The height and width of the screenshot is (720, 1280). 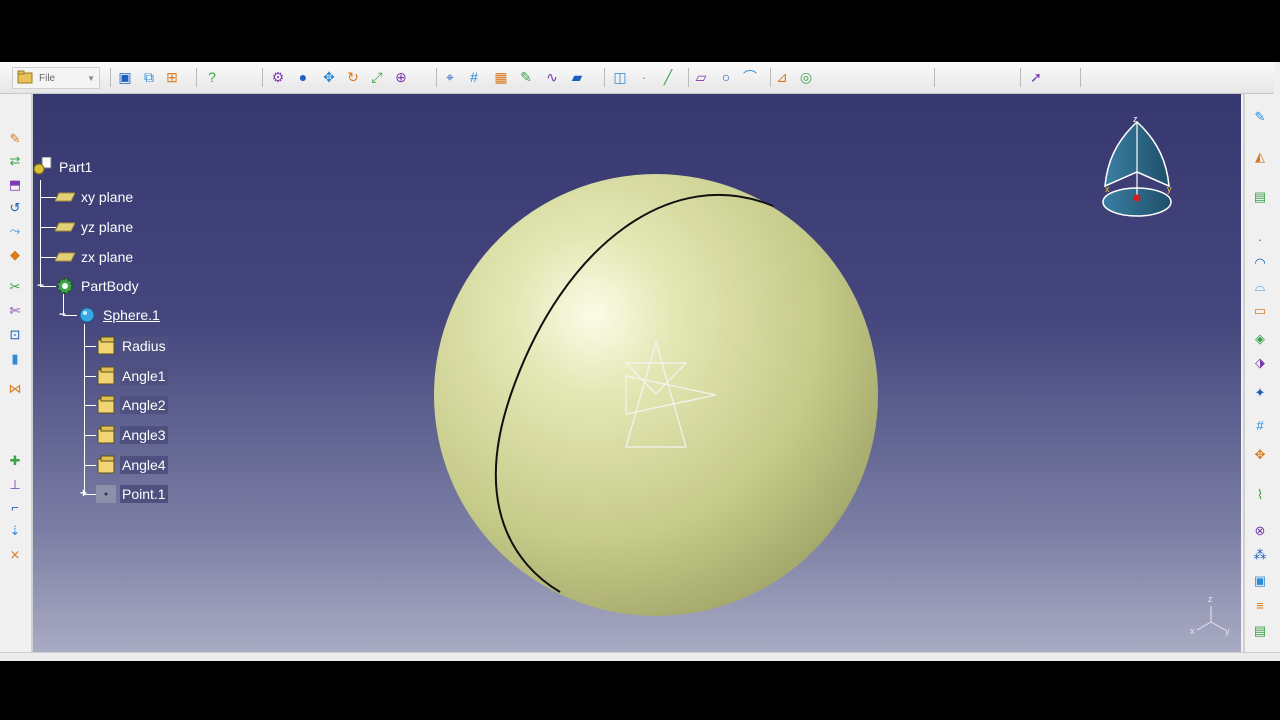 I want to click on sphere-view-icon: ●, so click(x=303, y=77).